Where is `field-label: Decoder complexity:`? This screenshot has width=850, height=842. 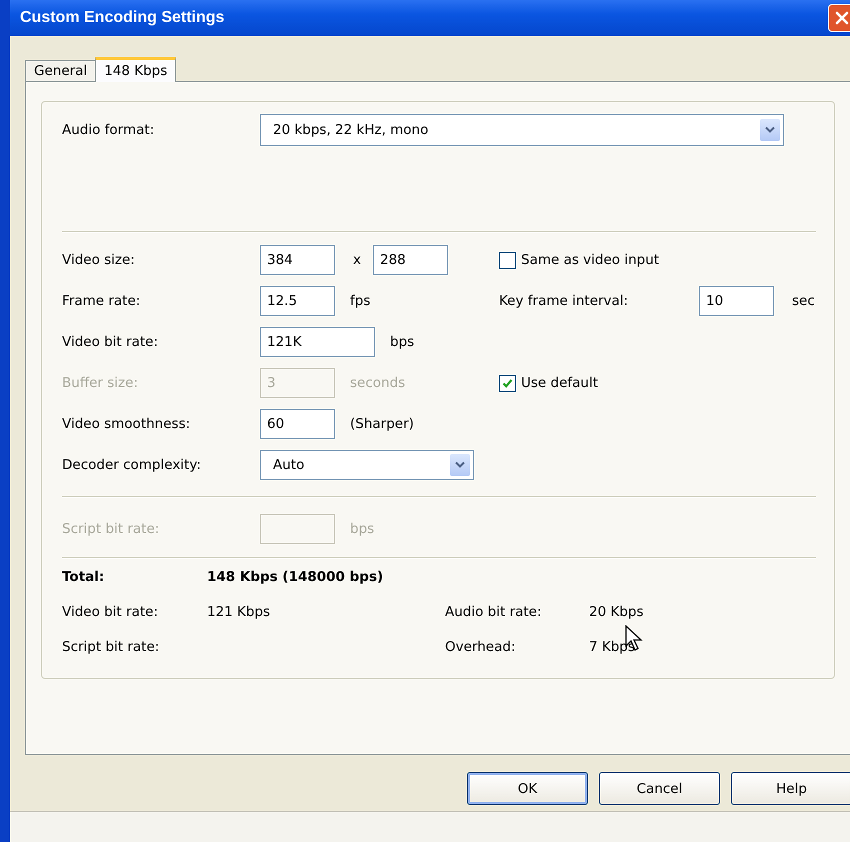 field-label: Decoder complexity: is located at coordinates (132, 465).